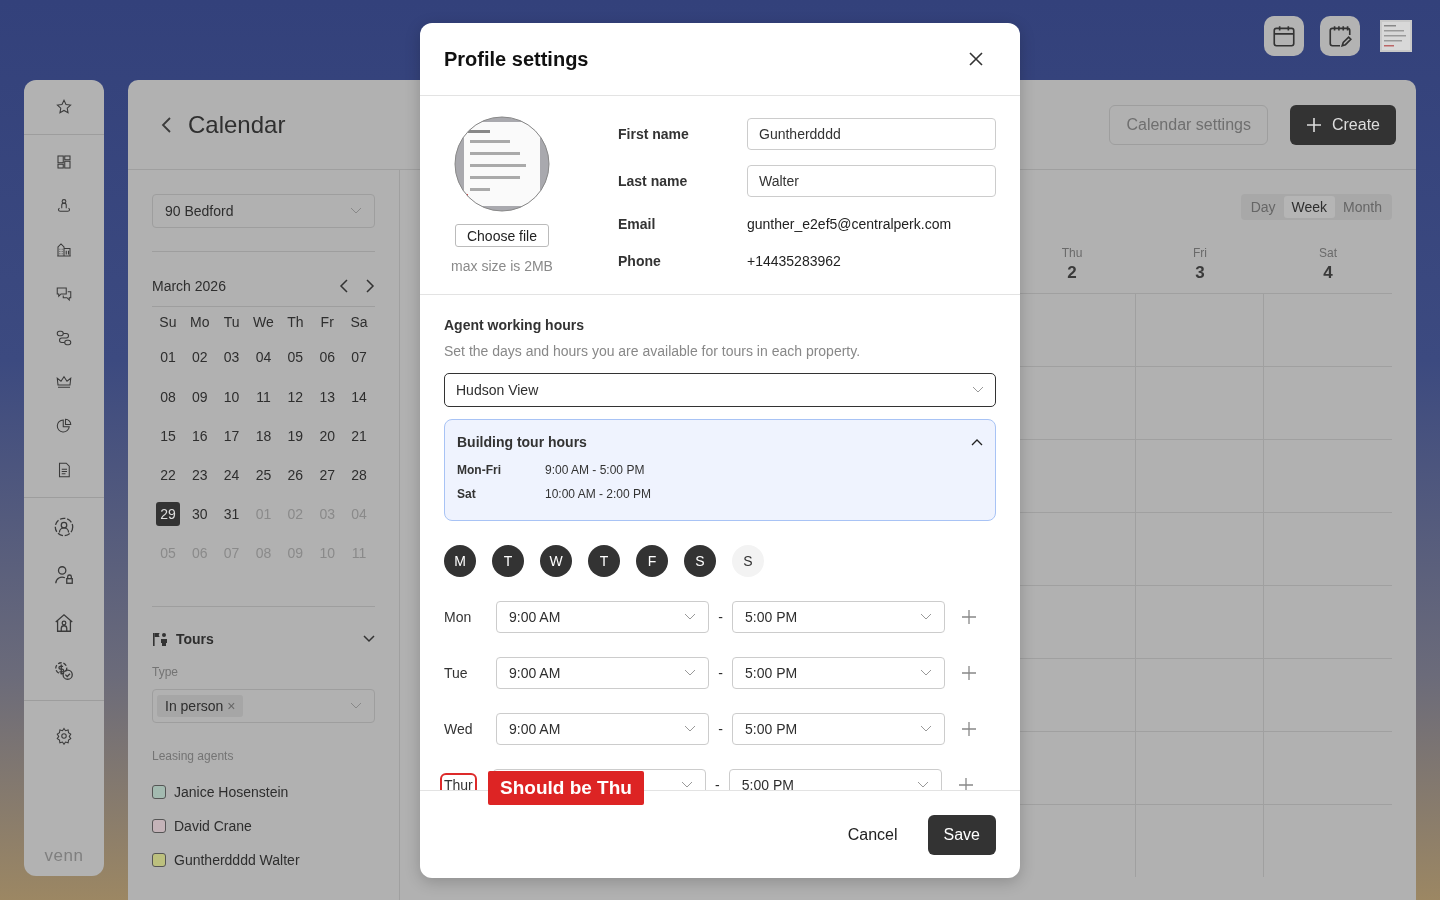 Image resolution: width=1440 pixels, height=900 pixels. What do you see at coordinates (199, 514) in the screenshot?
I see `calendar-day: 30` at bounding box center [199, 514].